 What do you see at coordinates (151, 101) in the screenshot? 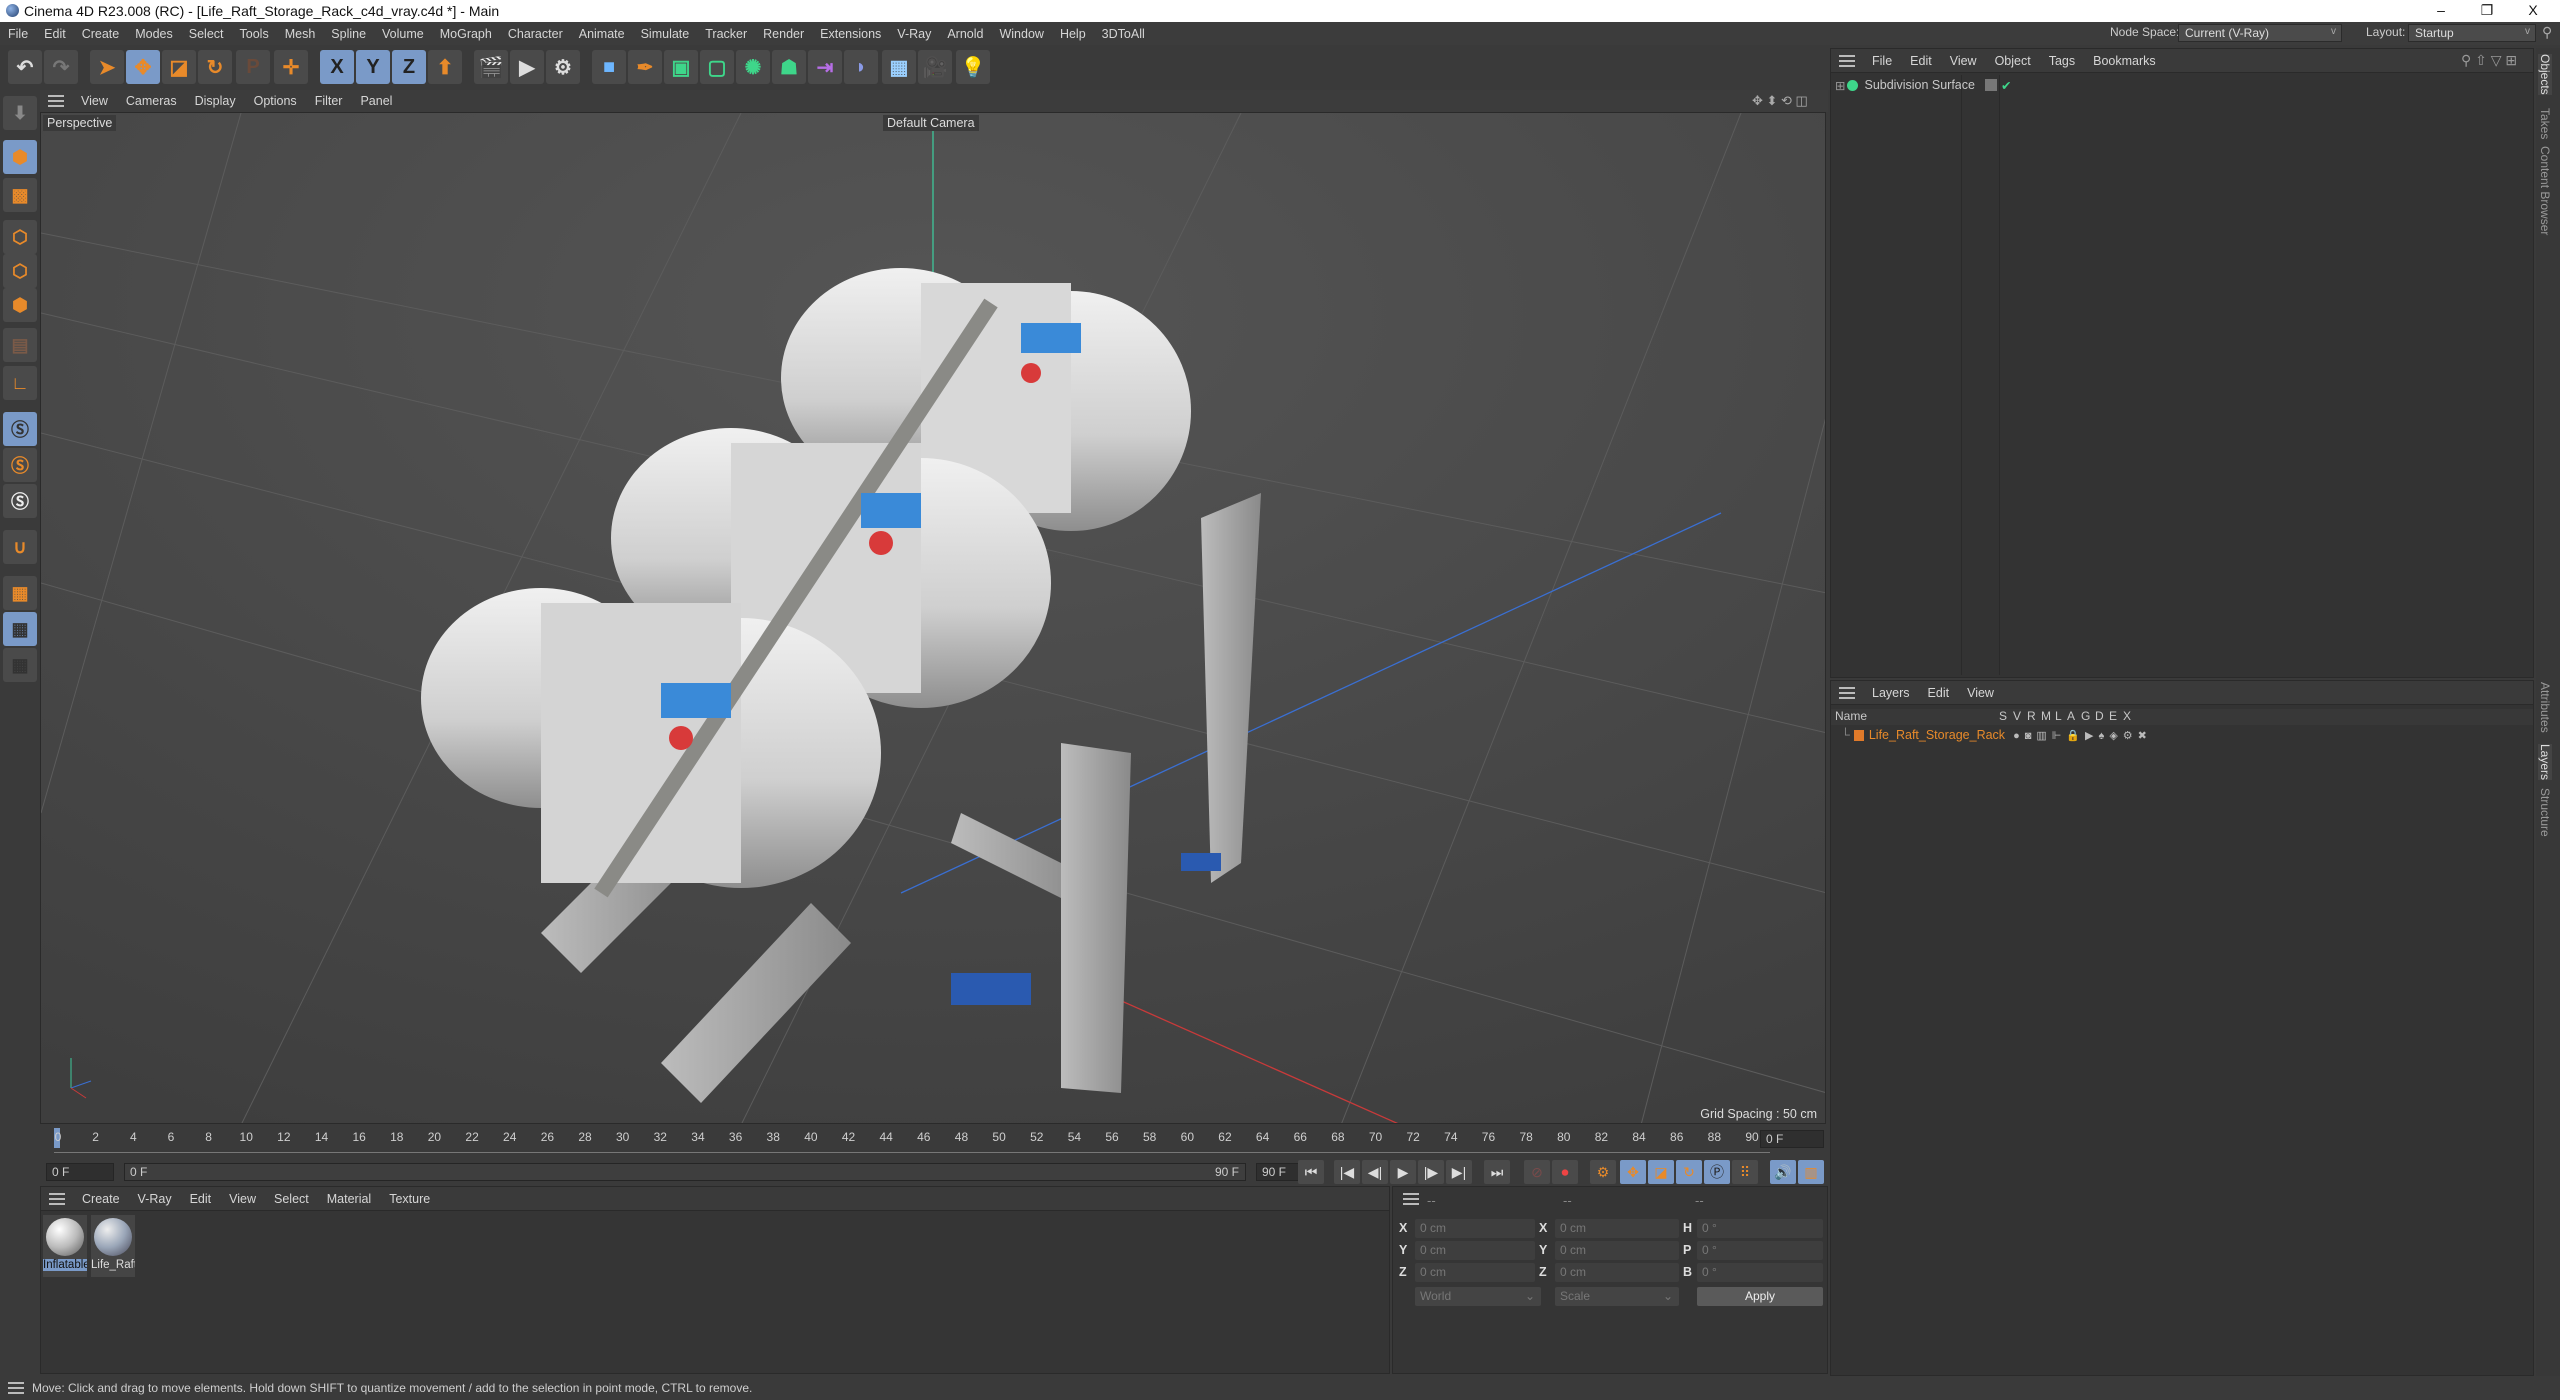
I see `viewport-menu-cameras: Cameras` at bounding box center [151, 101].